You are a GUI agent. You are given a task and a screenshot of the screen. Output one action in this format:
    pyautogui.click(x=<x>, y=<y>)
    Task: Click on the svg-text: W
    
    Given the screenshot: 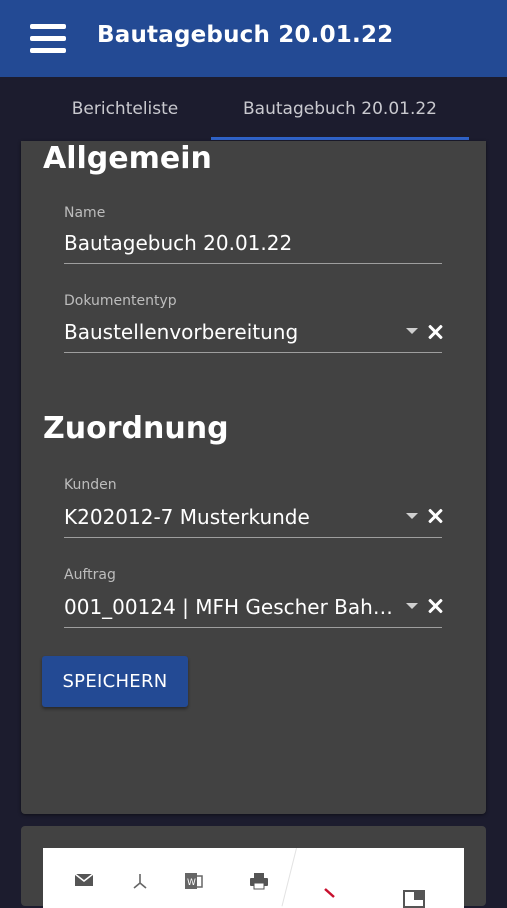 What is the action you would take?
    pyautogui.click(x=191, y=883)
    